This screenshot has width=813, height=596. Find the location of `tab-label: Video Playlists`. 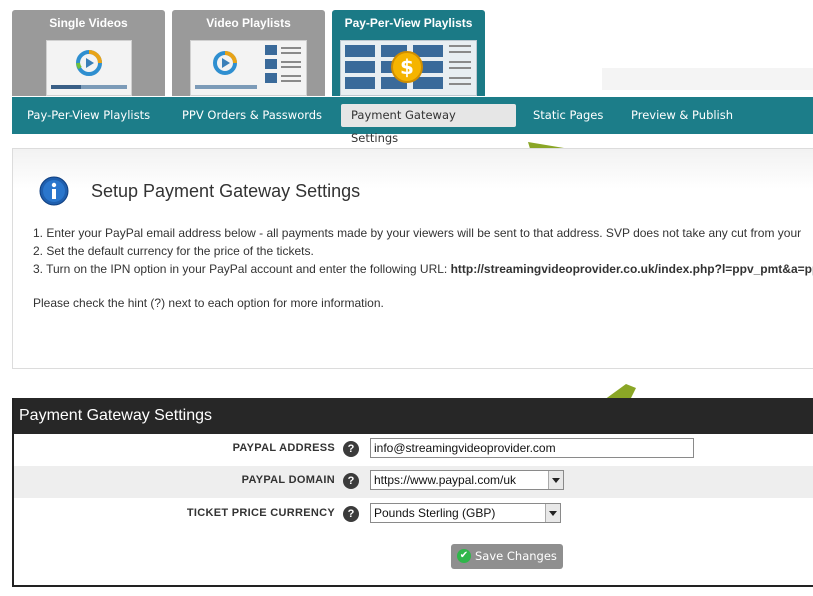

tab-label: Video Playlists is located at coordinates (248, 23).